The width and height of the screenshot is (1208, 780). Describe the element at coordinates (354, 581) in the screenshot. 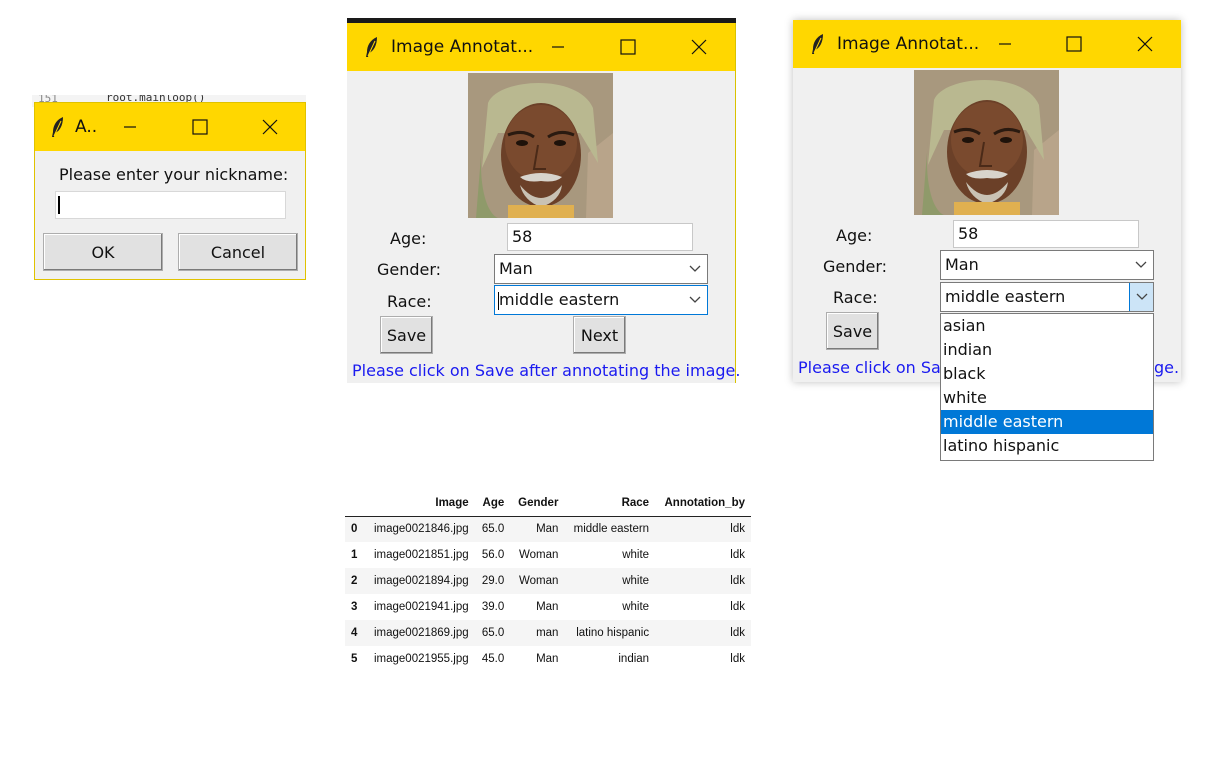

I see `row-index: 2` at that location.